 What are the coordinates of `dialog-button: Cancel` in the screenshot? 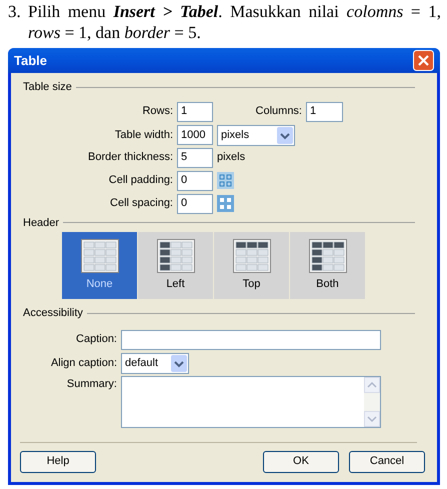 It's located at (387, 461).